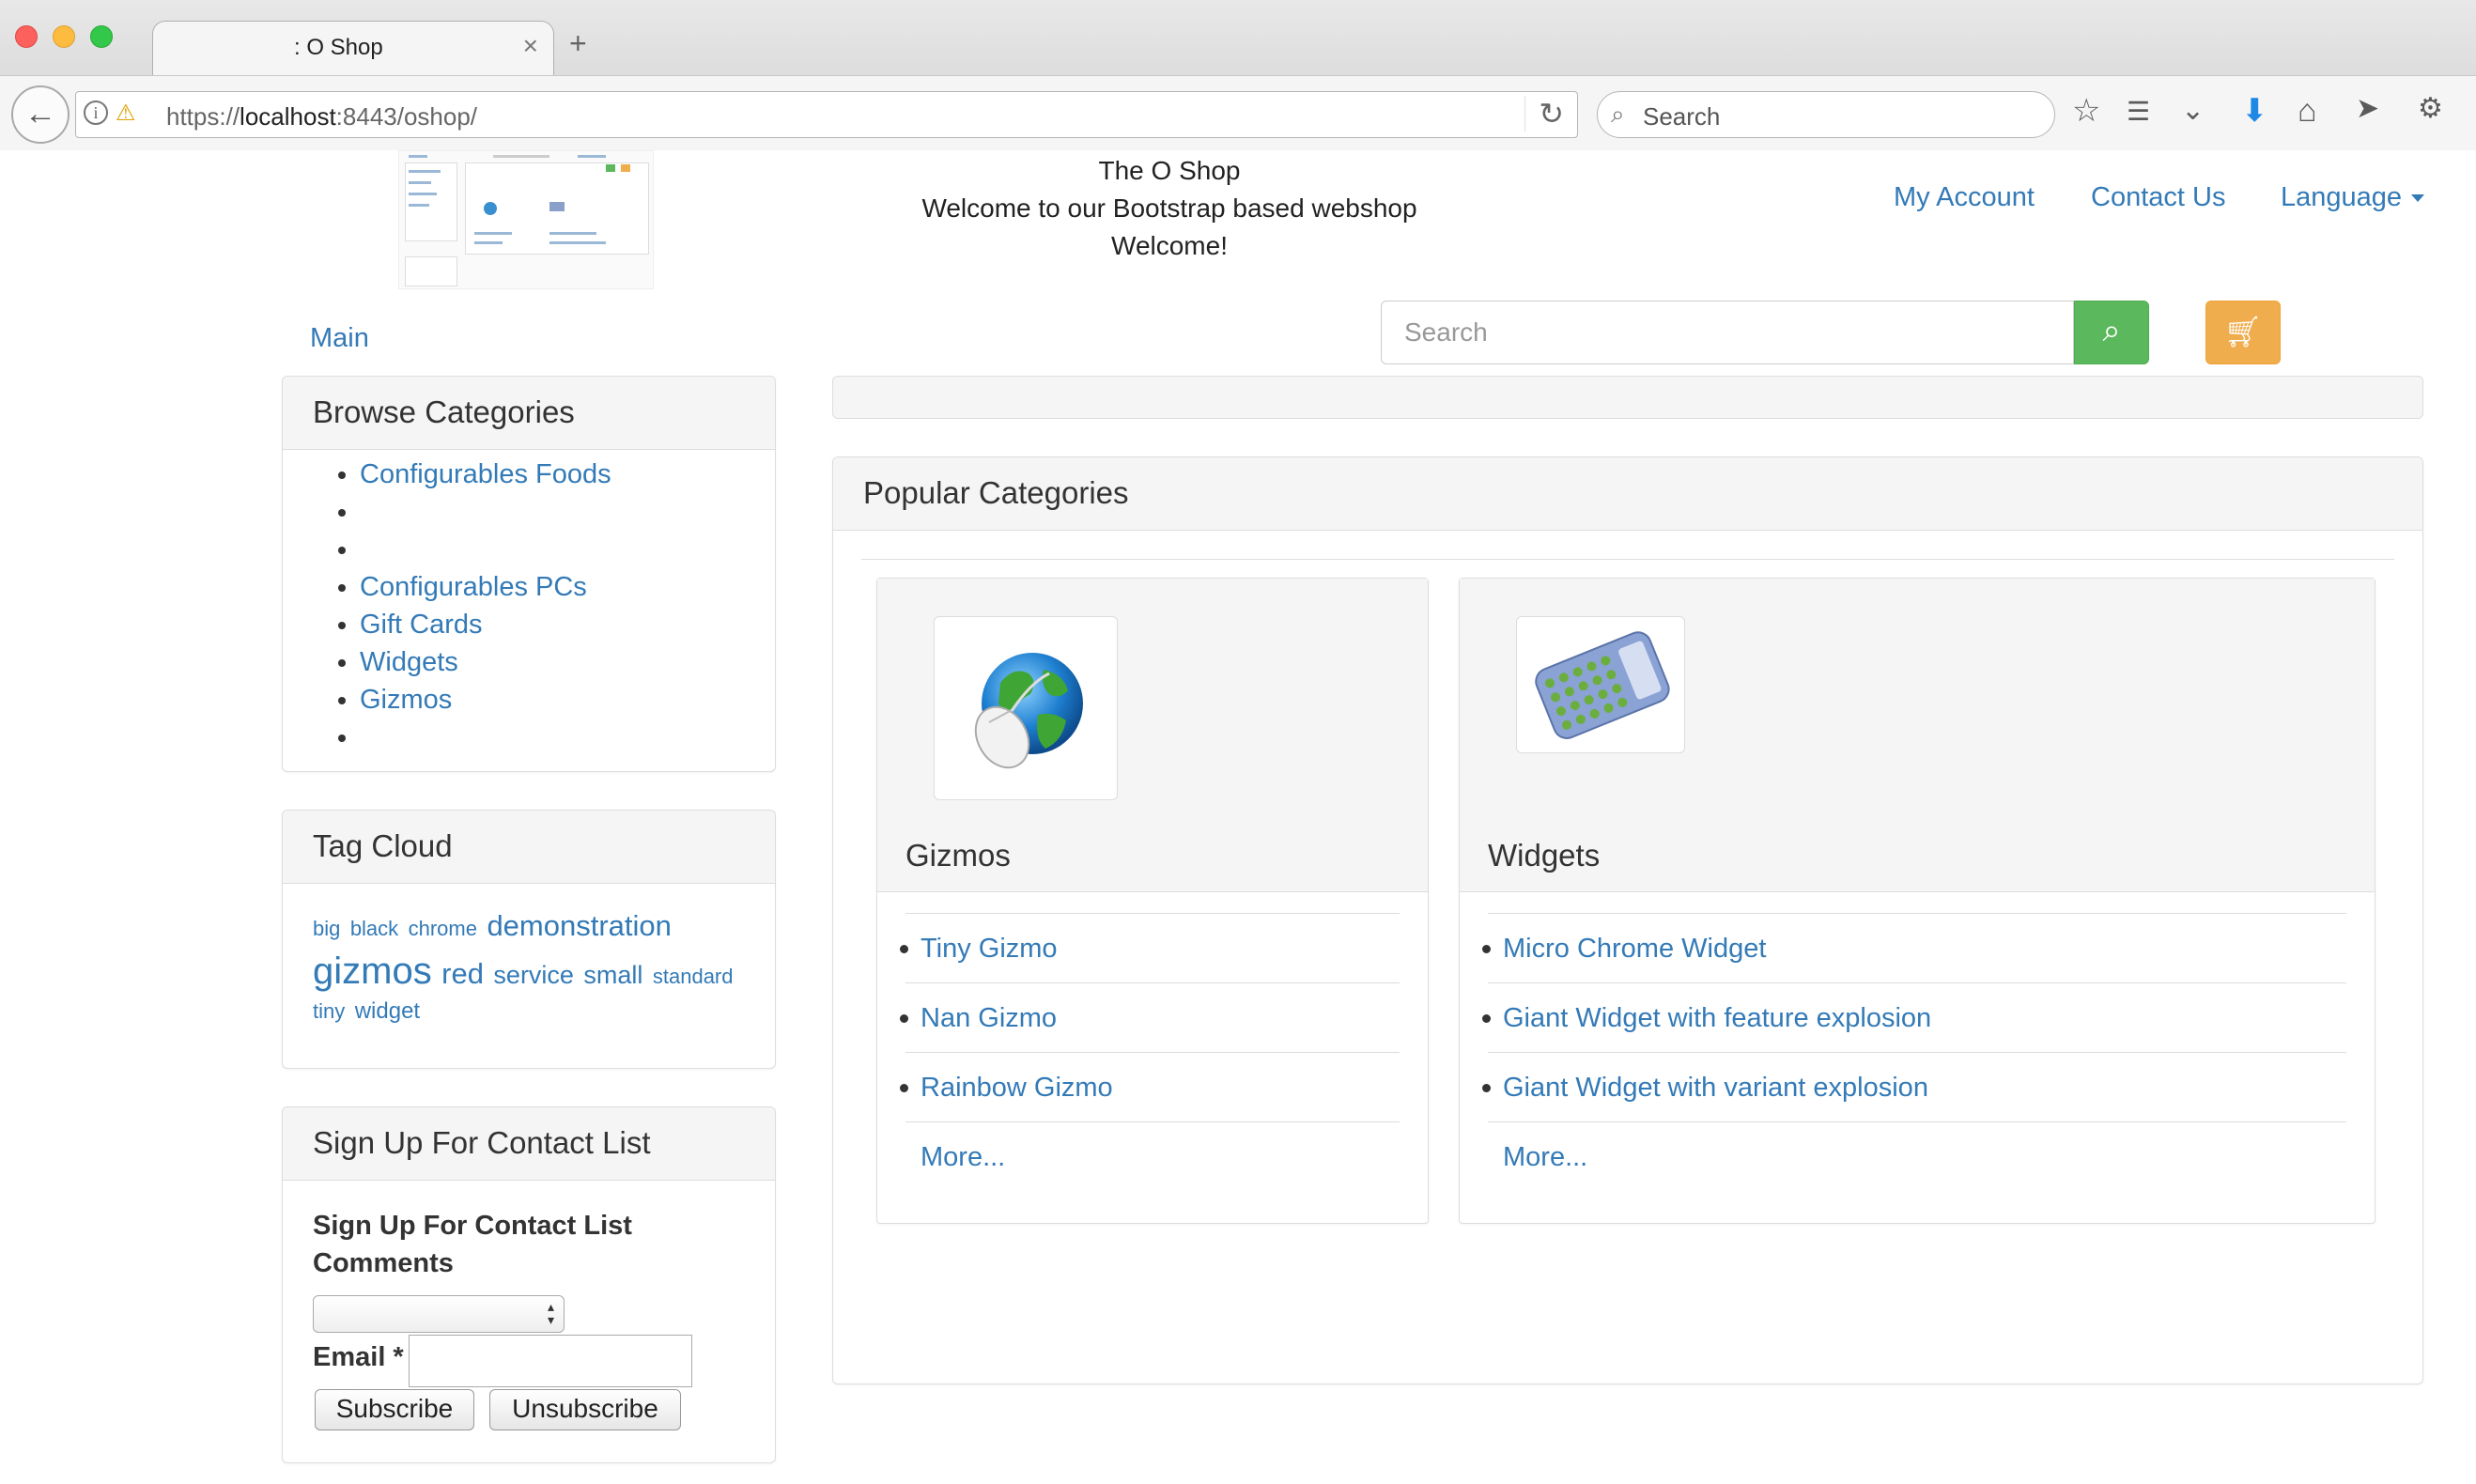  I want to click on tag-link: red, so click(462, 973).